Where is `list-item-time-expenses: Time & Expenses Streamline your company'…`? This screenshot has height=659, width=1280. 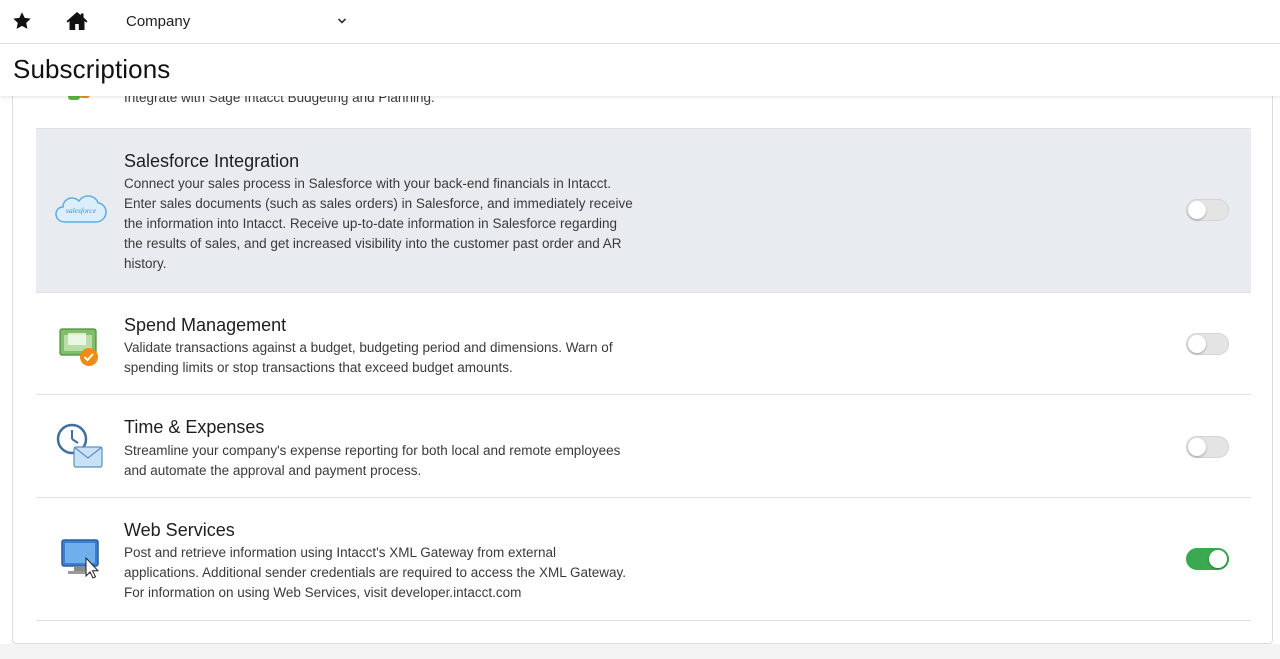
list-item-time-expenses: Time & Expenses Streamline your company'… is located at coordinates (643, 446).